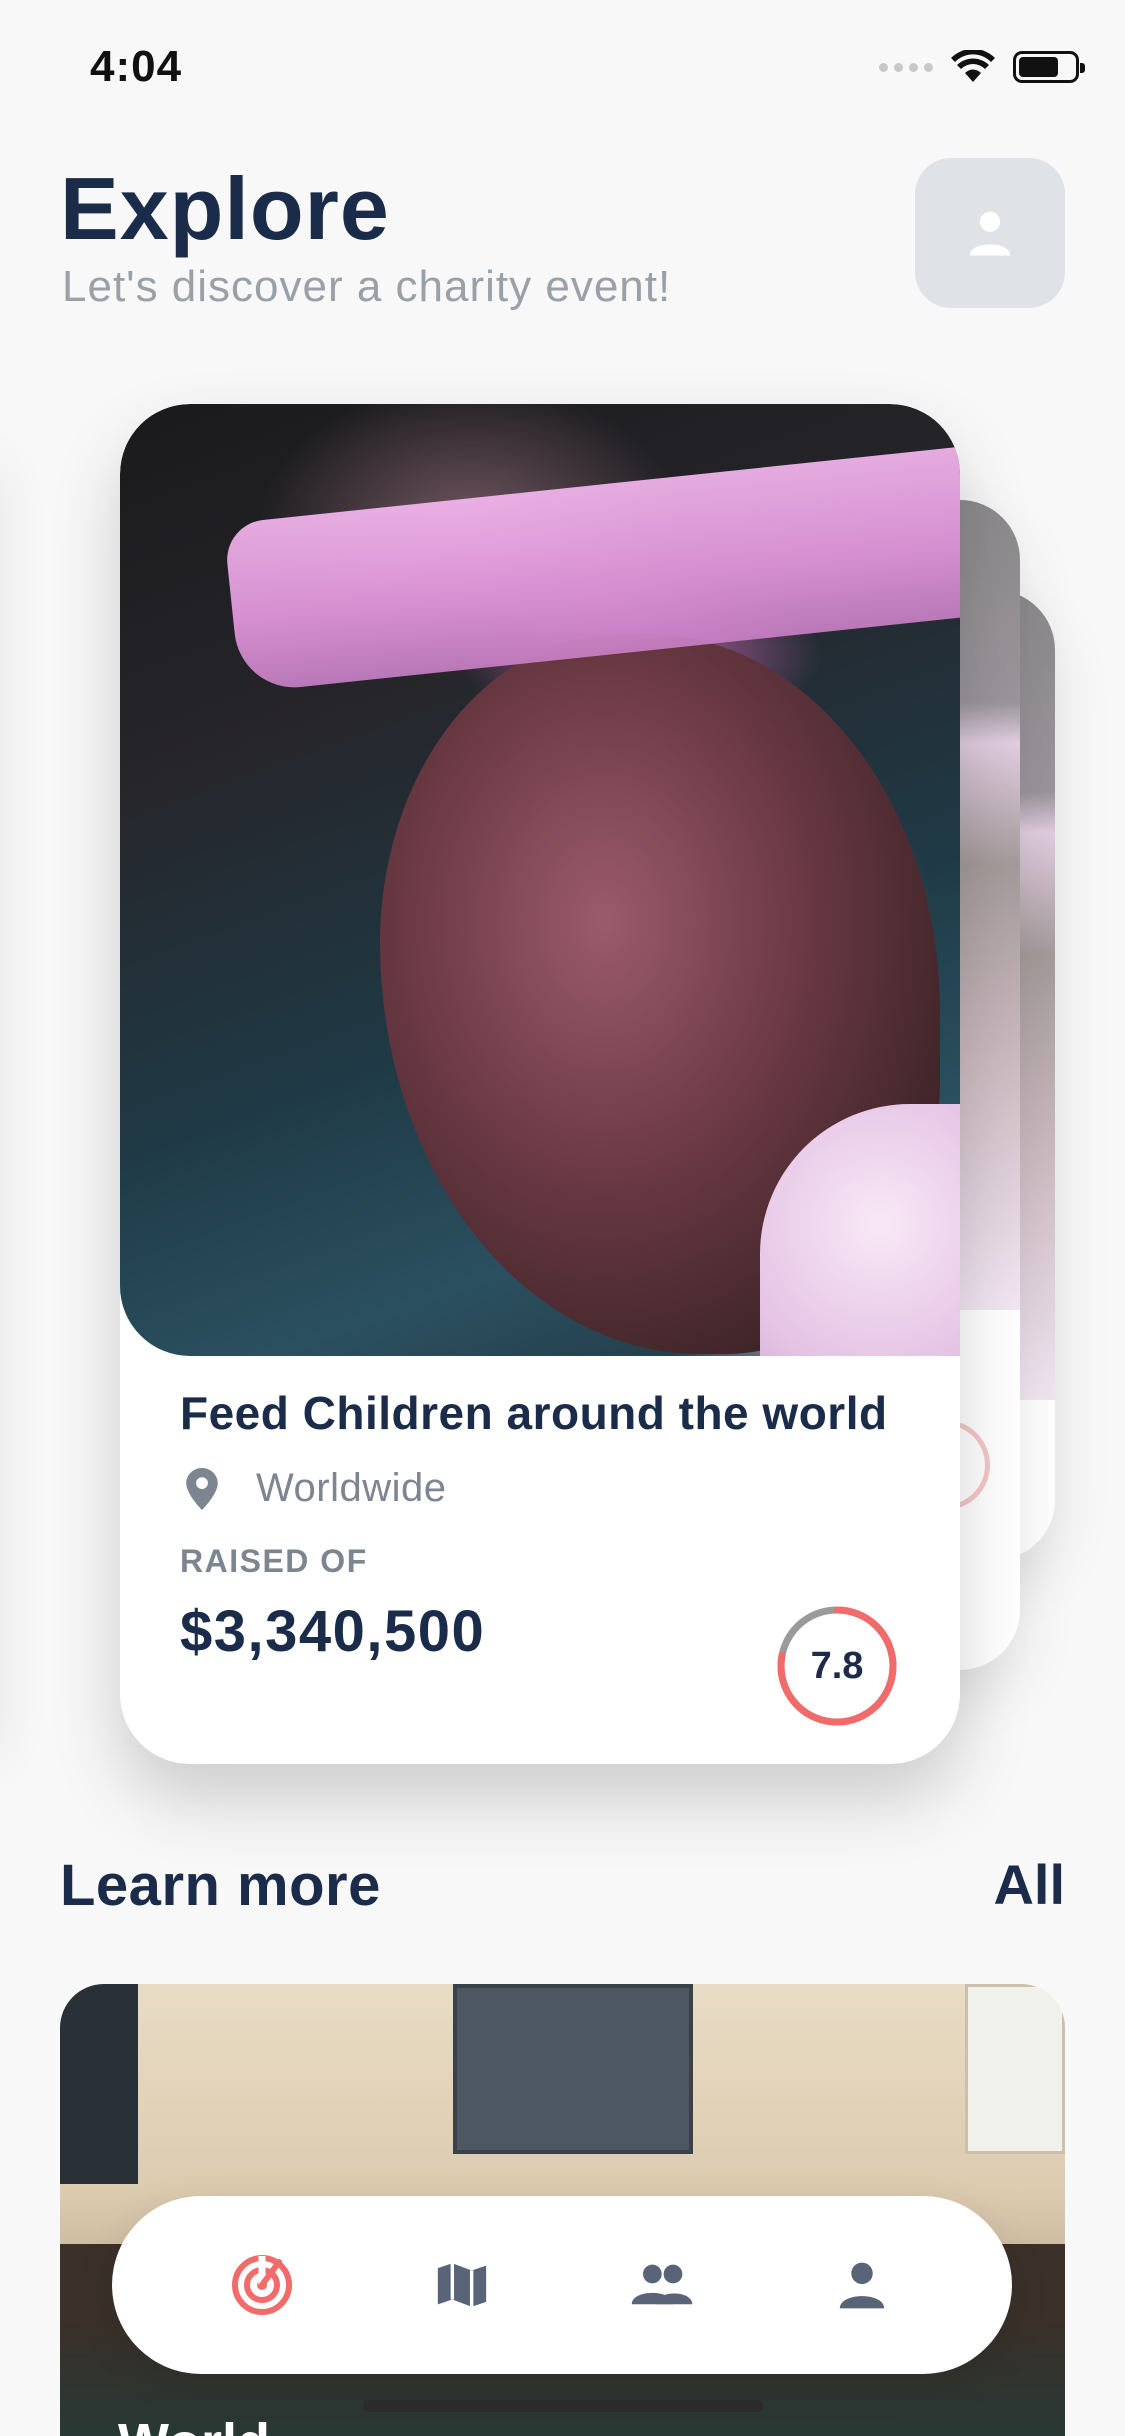  Describe the element at coordinates (550, 1488) in the screenshot. I see `event-location: Worldwide` at that location.